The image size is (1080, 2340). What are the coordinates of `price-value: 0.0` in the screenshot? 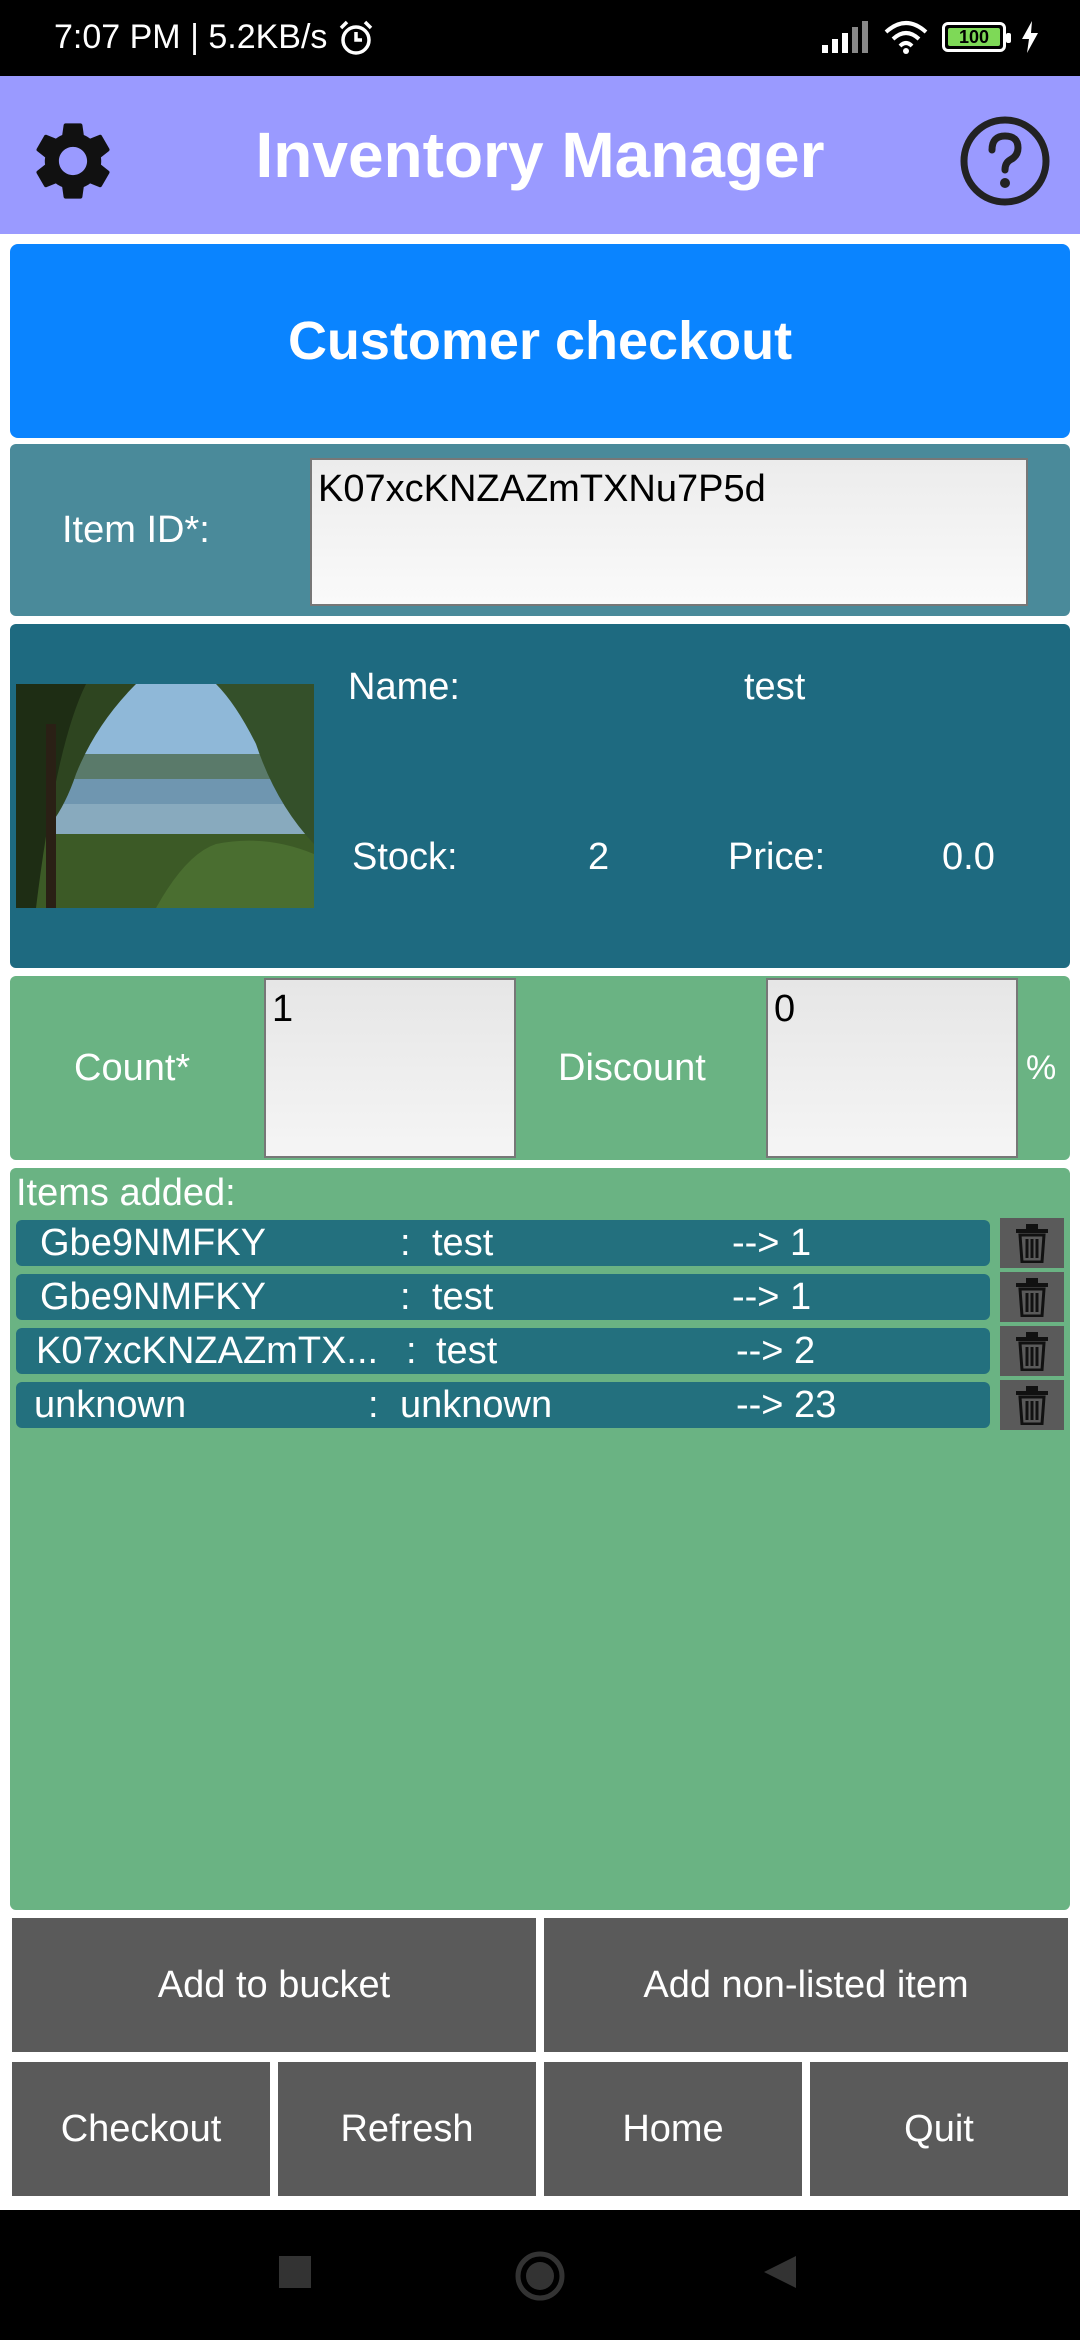 It's located at (968, 857).